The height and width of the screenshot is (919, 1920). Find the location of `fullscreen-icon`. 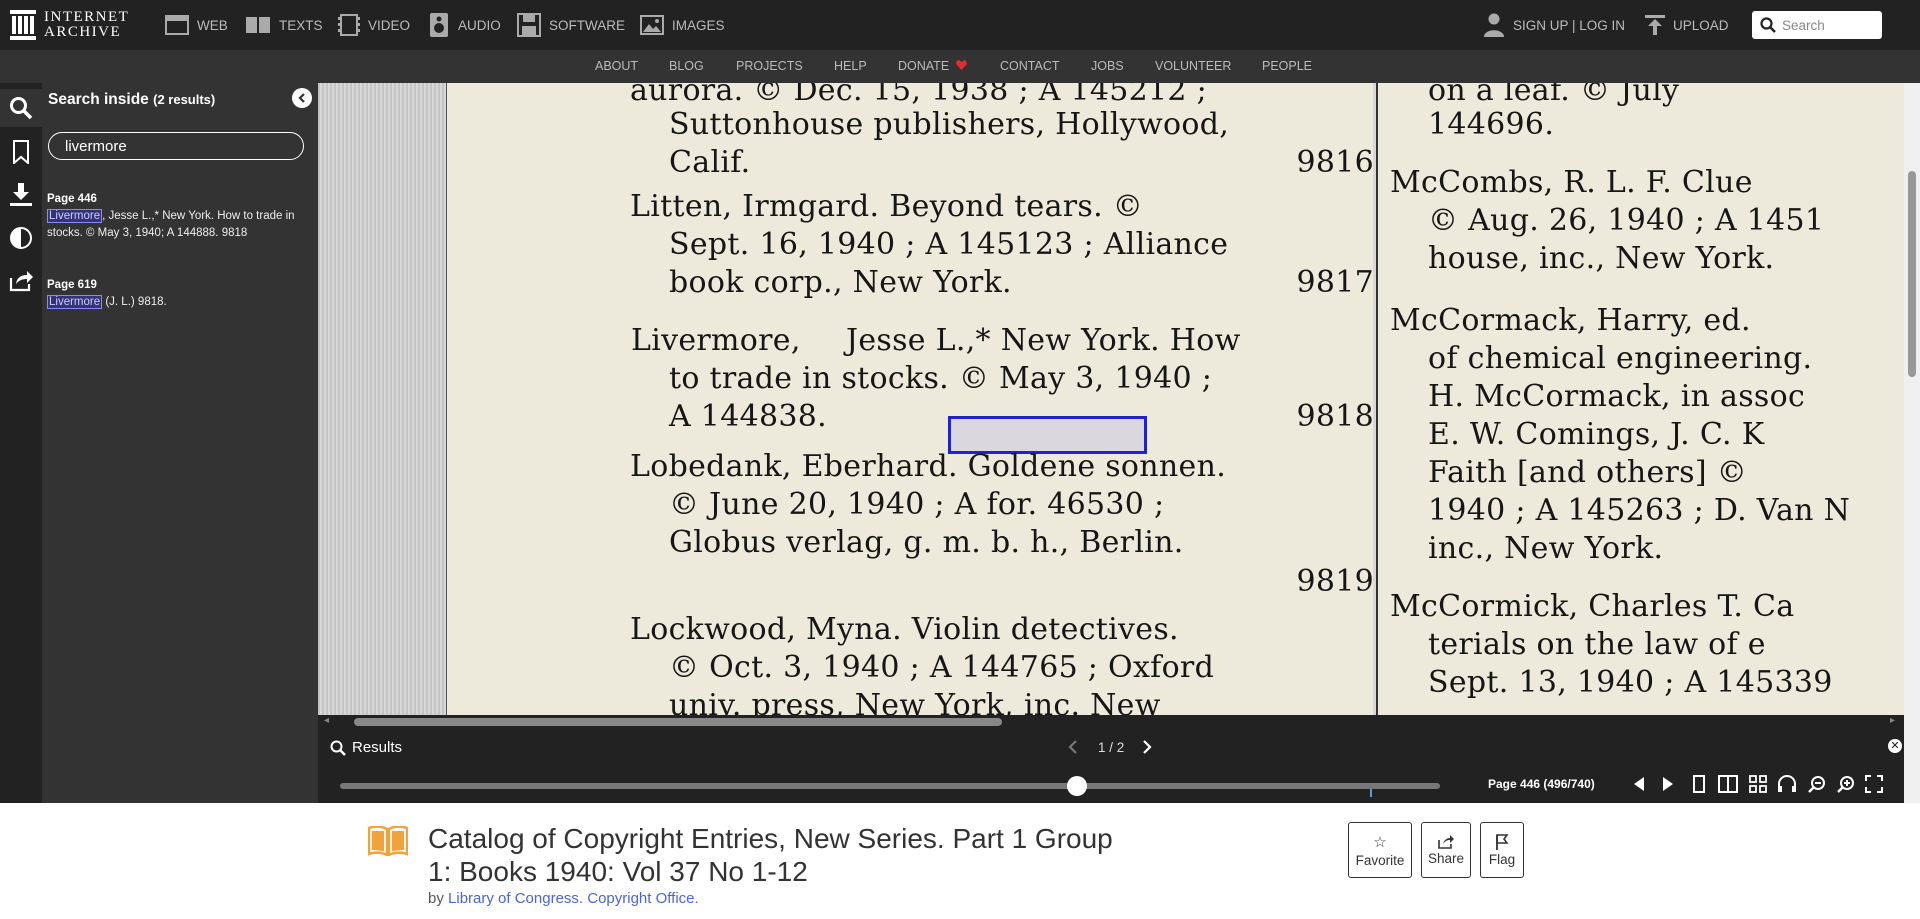

fullscreen-icon is located at coordinates (1874, 784).